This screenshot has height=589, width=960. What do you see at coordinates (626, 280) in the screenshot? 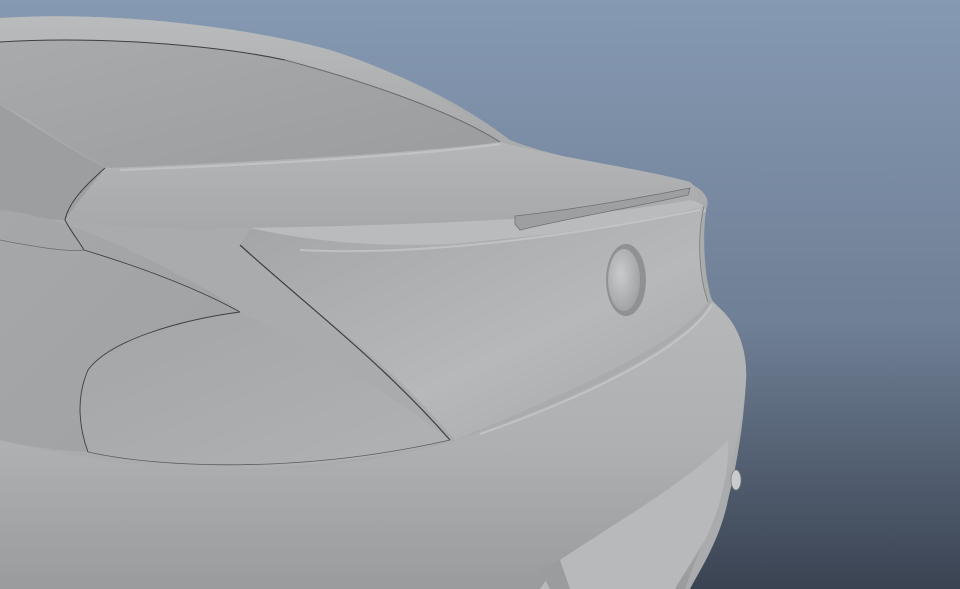
I see `trunk-badge` at bounding box center [626, 280].